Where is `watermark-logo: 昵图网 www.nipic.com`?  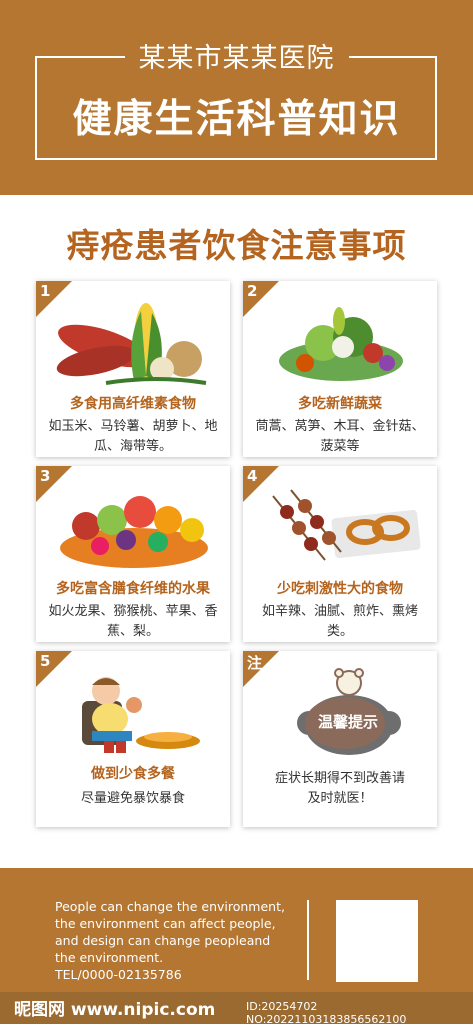
watermark-logo: 昵图网 www.nipic.com is located at coordinates (115, 1010).